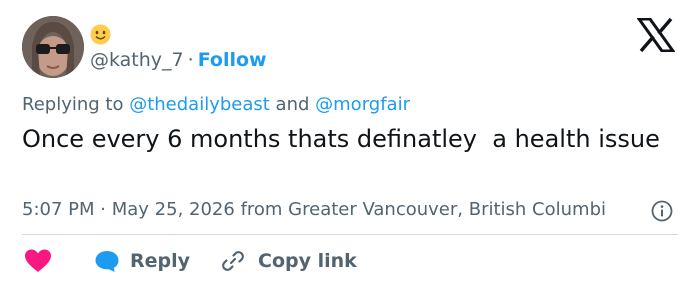 The width and height of the screenshot is (700, 287). What do you see at coordinates (292, 104) in the screenshot?
I see `replying-conjunction: and` at bounding box center [292, 104].